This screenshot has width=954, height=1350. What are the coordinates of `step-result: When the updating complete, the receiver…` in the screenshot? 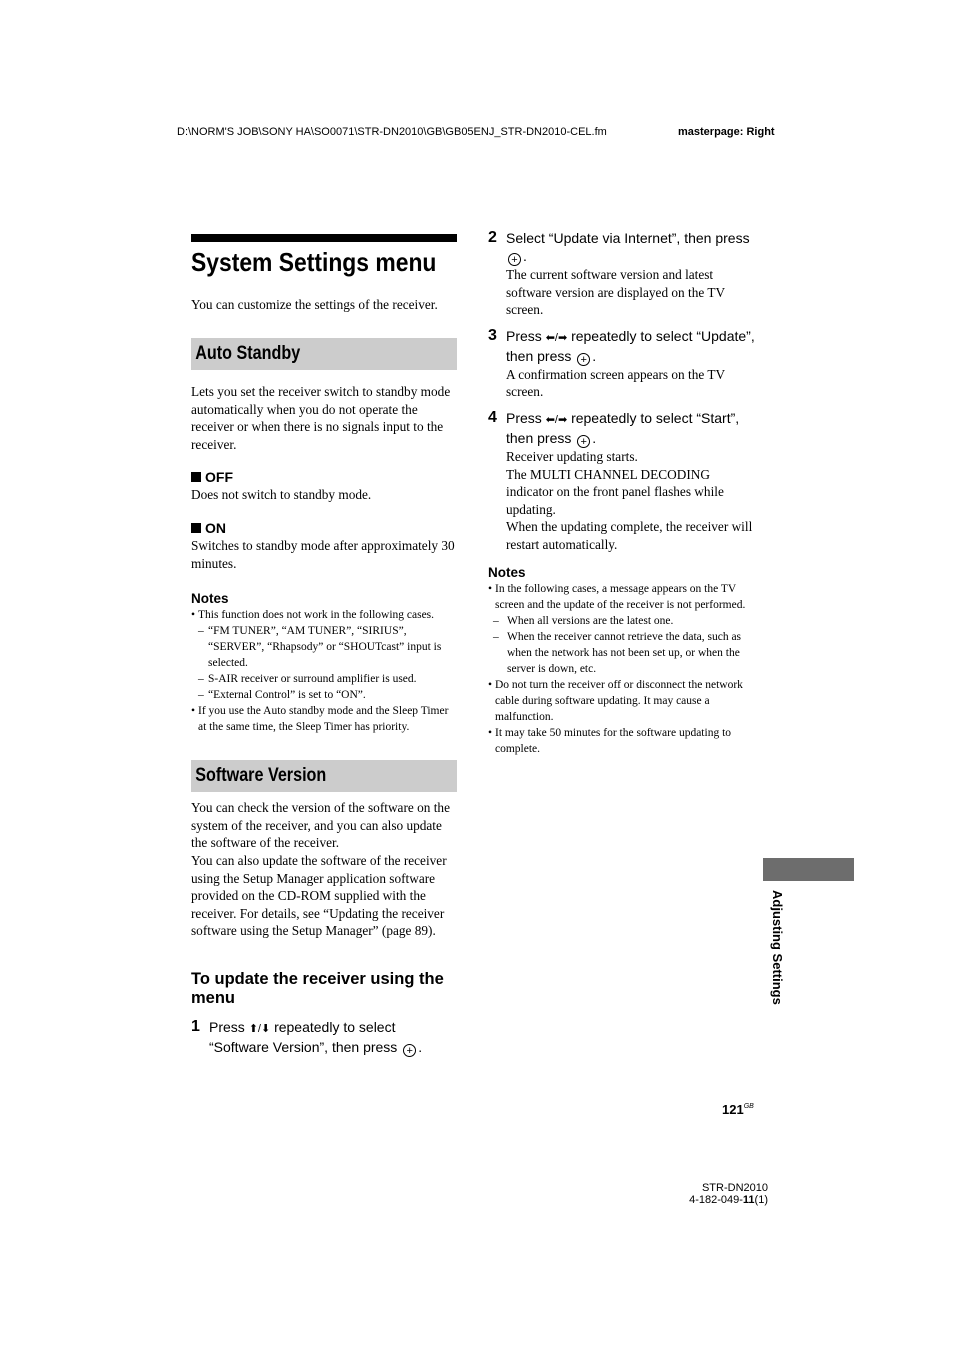 It's located at (629, 535).